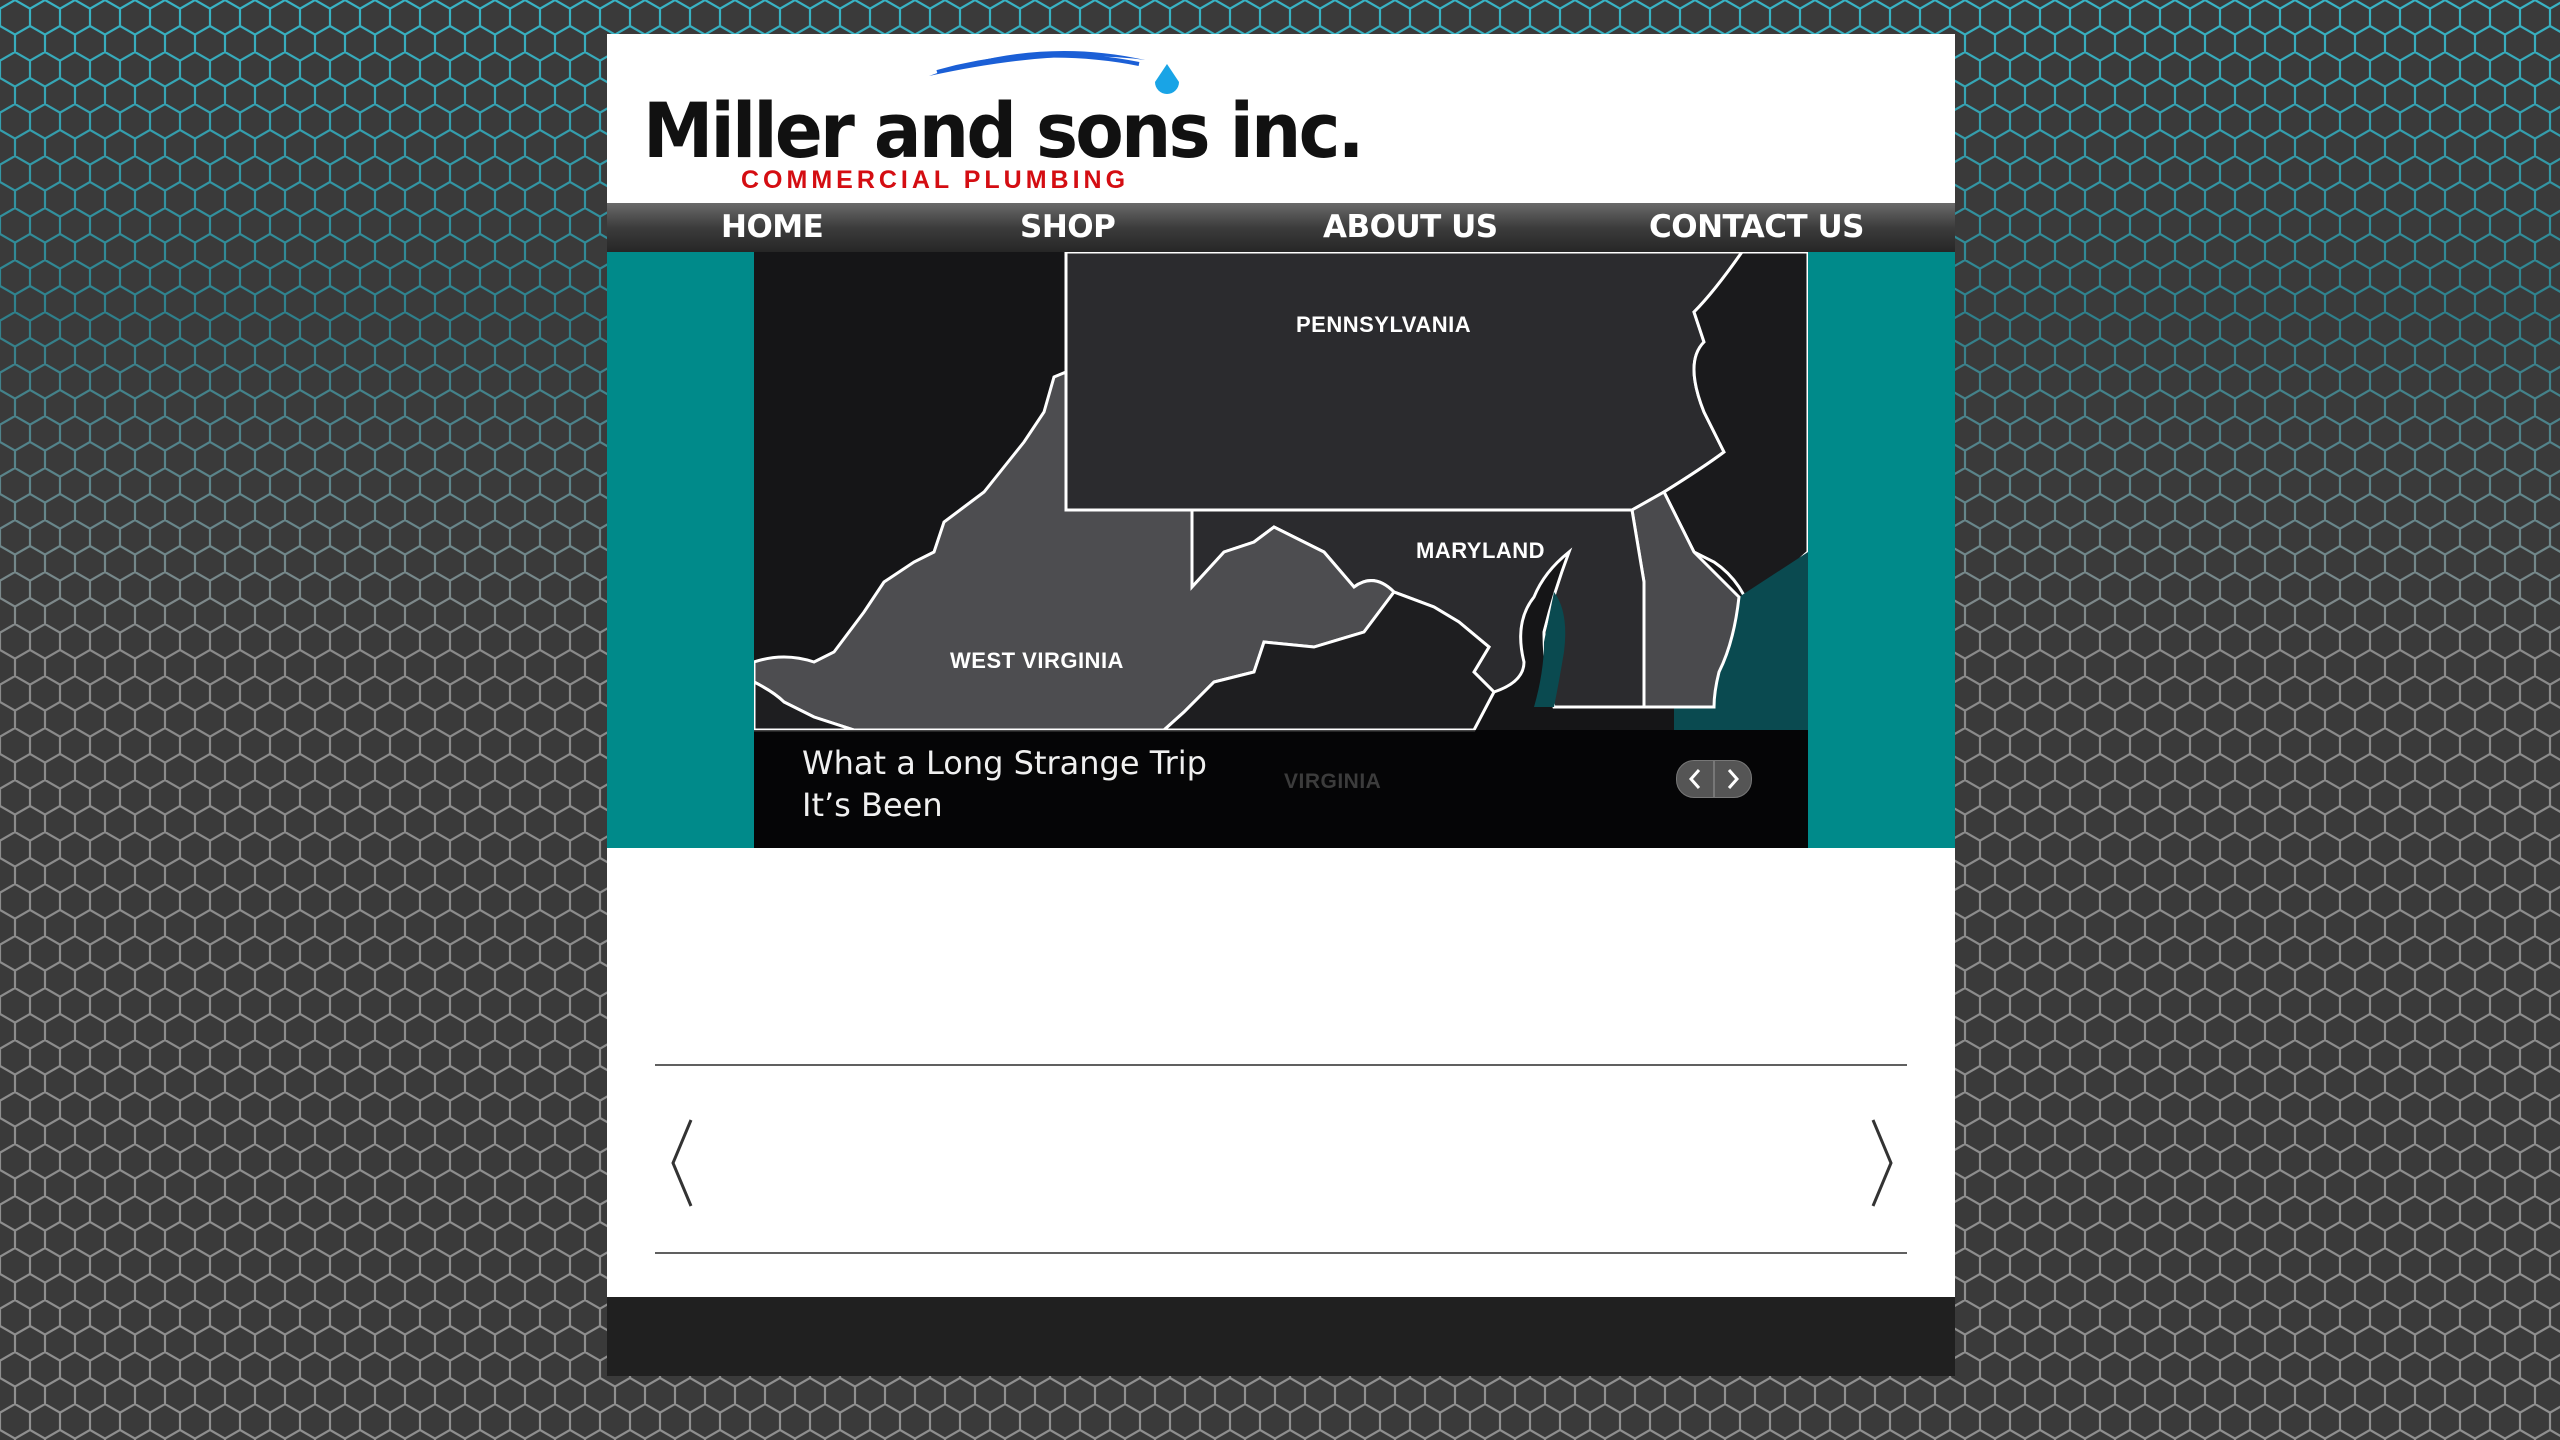  I want to click on angle-right-icon, so click(1882, 1163).